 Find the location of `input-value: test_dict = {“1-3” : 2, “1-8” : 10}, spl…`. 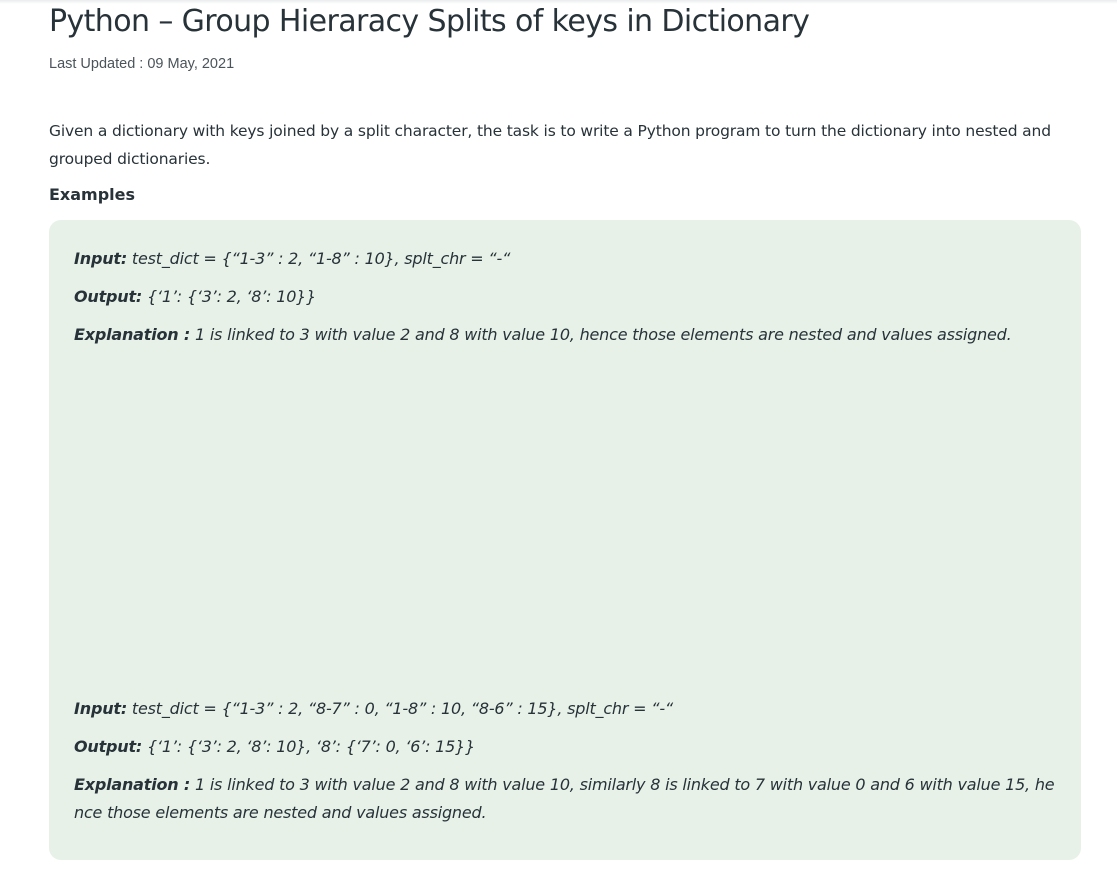

input-value: test_dict = {“1-3” : 2, “1-8” : 10}, spl… is located at coordinates (319, 258).